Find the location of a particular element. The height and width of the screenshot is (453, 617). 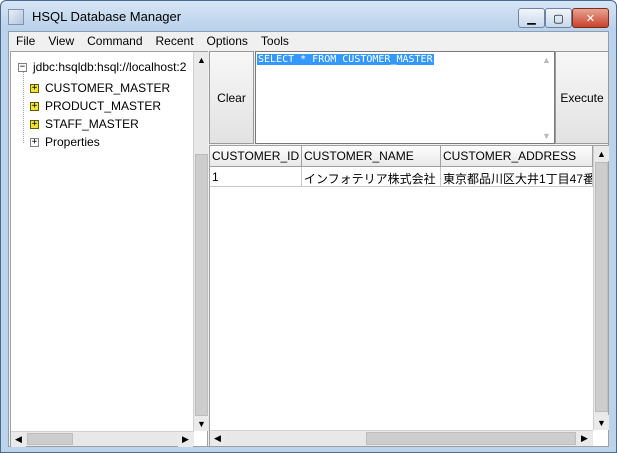

clear-button: Clear is located at coordinates (231, 97).